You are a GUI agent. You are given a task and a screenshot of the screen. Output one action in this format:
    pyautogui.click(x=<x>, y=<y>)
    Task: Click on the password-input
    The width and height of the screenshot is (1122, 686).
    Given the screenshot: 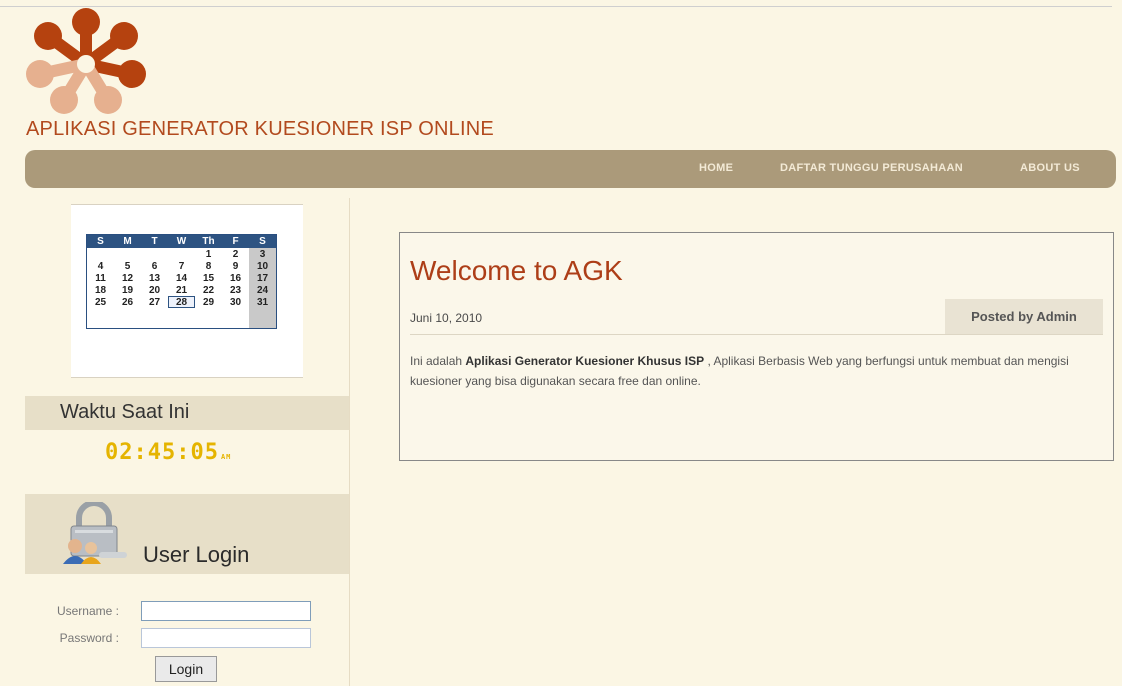 What is the action you would take?
    pyautogui.click(x=226, y=638)
    